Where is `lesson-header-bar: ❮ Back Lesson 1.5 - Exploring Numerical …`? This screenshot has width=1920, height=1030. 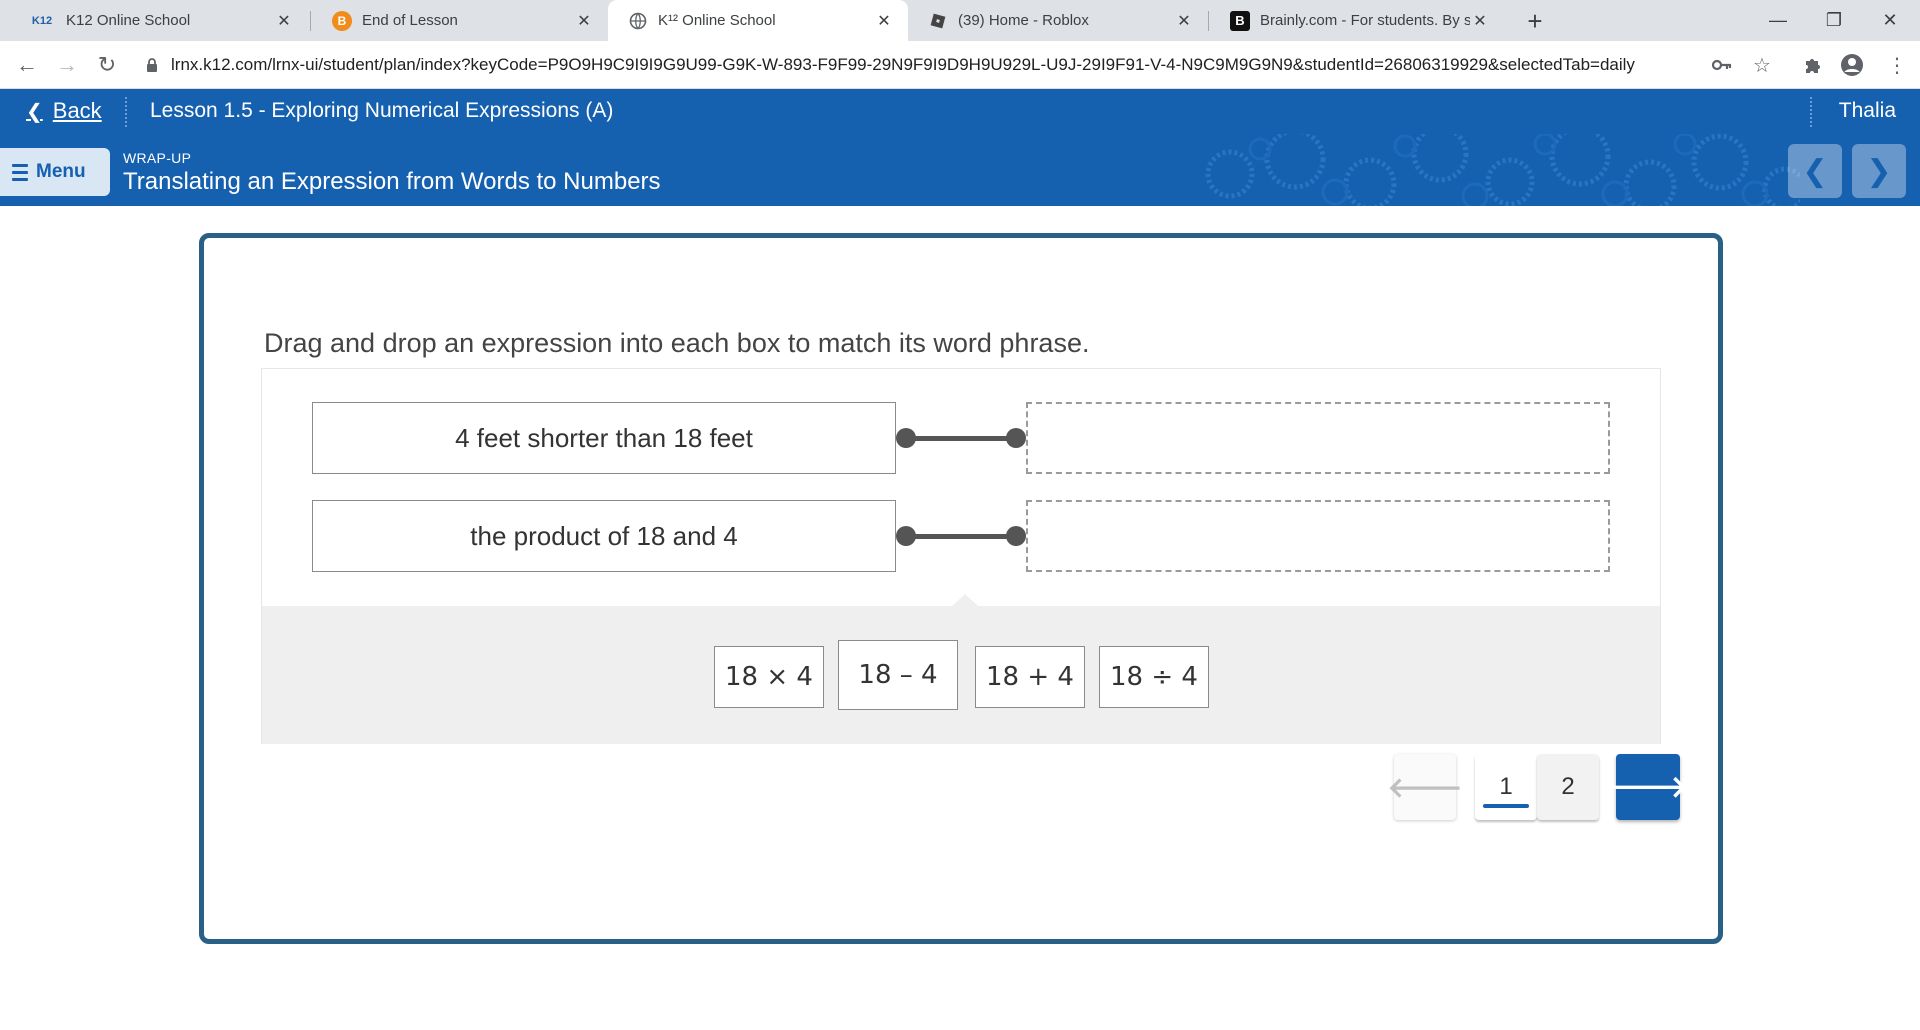
lesson-header-bar: ❮ Back Lesson 1.5 - Exploring Numerical … is located at coordinates (960, 111).